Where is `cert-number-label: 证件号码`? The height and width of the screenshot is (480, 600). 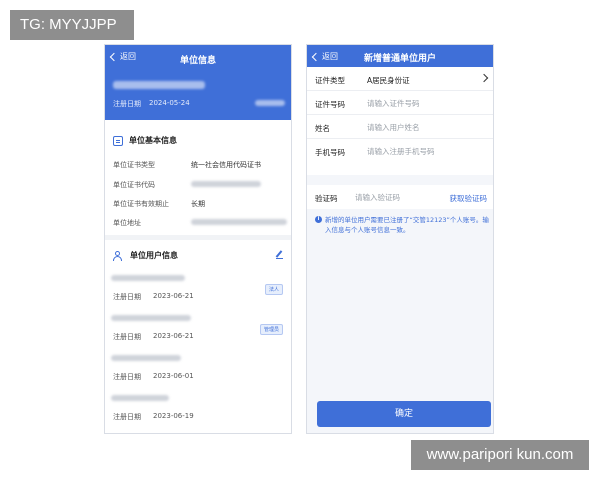
cert-number-label: 证件号码 is located at coordinates (330, 104).